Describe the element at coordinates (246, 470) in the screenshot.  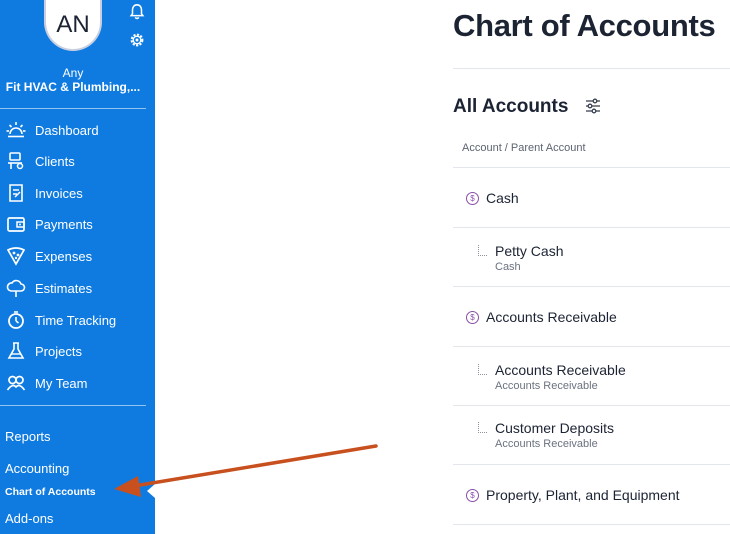
I see `annotation-arrow-icon` at that location.